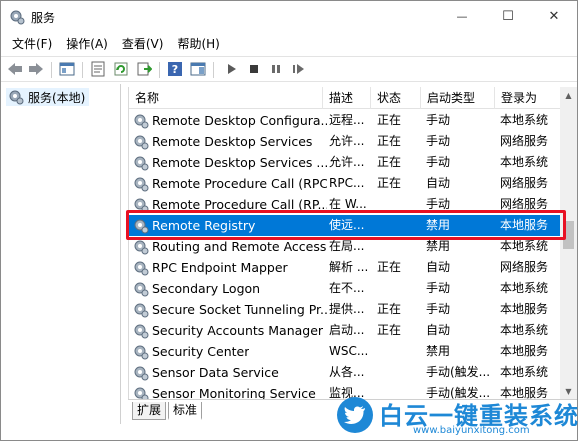 This screenshot has height=441, width=578. I want to click on menu-bar: 文件(F) 操作(A) 查看(V) 帮助(H), so click(289, 44).